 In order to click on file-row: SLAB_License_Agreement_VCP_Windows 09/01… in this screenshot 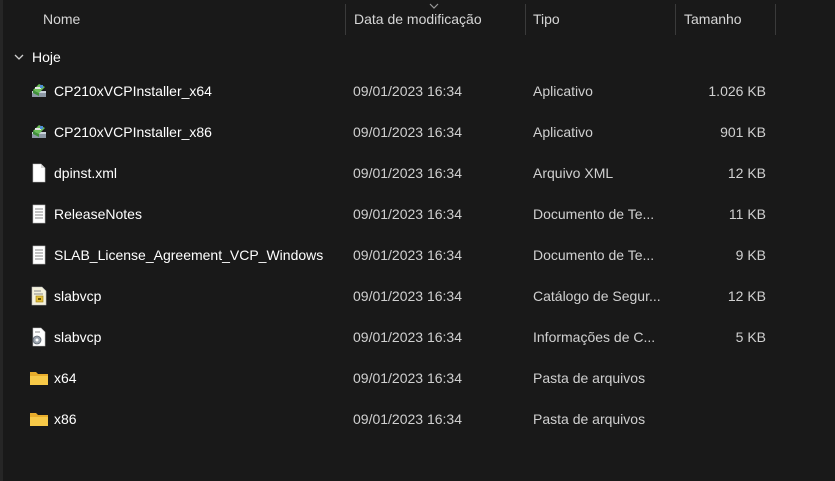, I will do `click(390, 255)`.